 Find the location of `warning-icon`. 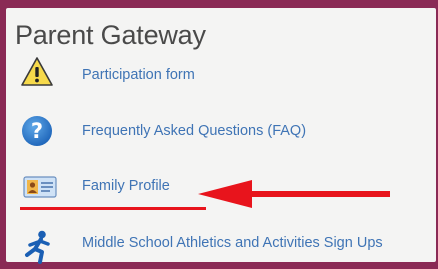

warning-icon is located at coordinates (37, 74).